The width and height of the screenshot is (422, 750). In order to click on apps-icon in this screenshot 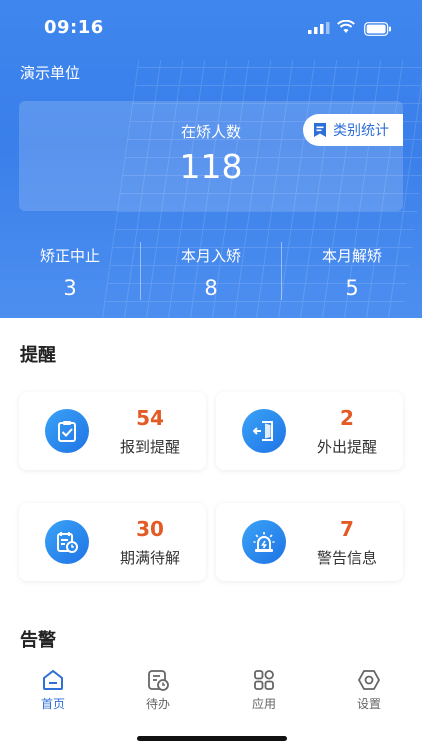, I will do `click(264, 680)`.